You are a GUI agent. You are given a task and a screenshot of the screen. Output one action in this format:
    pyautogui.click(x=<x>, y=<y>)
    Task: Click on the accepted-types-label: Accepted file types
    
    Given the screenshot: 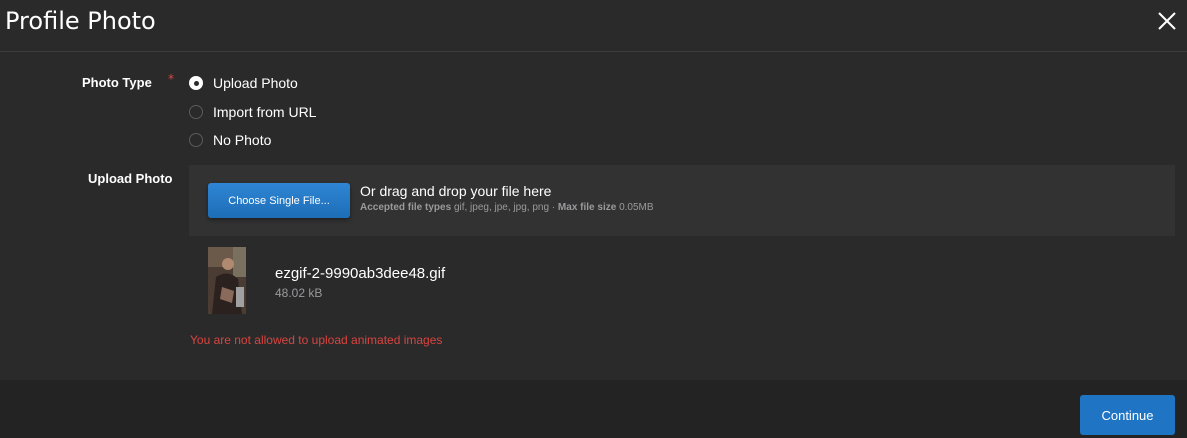 What is the action you would take?
    pyautogui.click(x=406, y=207)
    